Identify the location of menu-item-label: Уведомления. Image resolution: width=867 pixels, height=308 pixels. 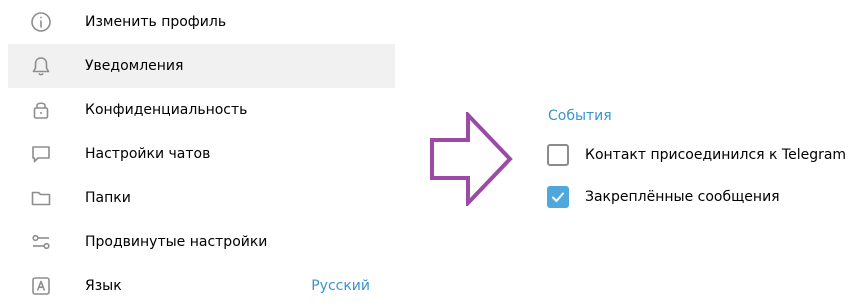
(134, 66).